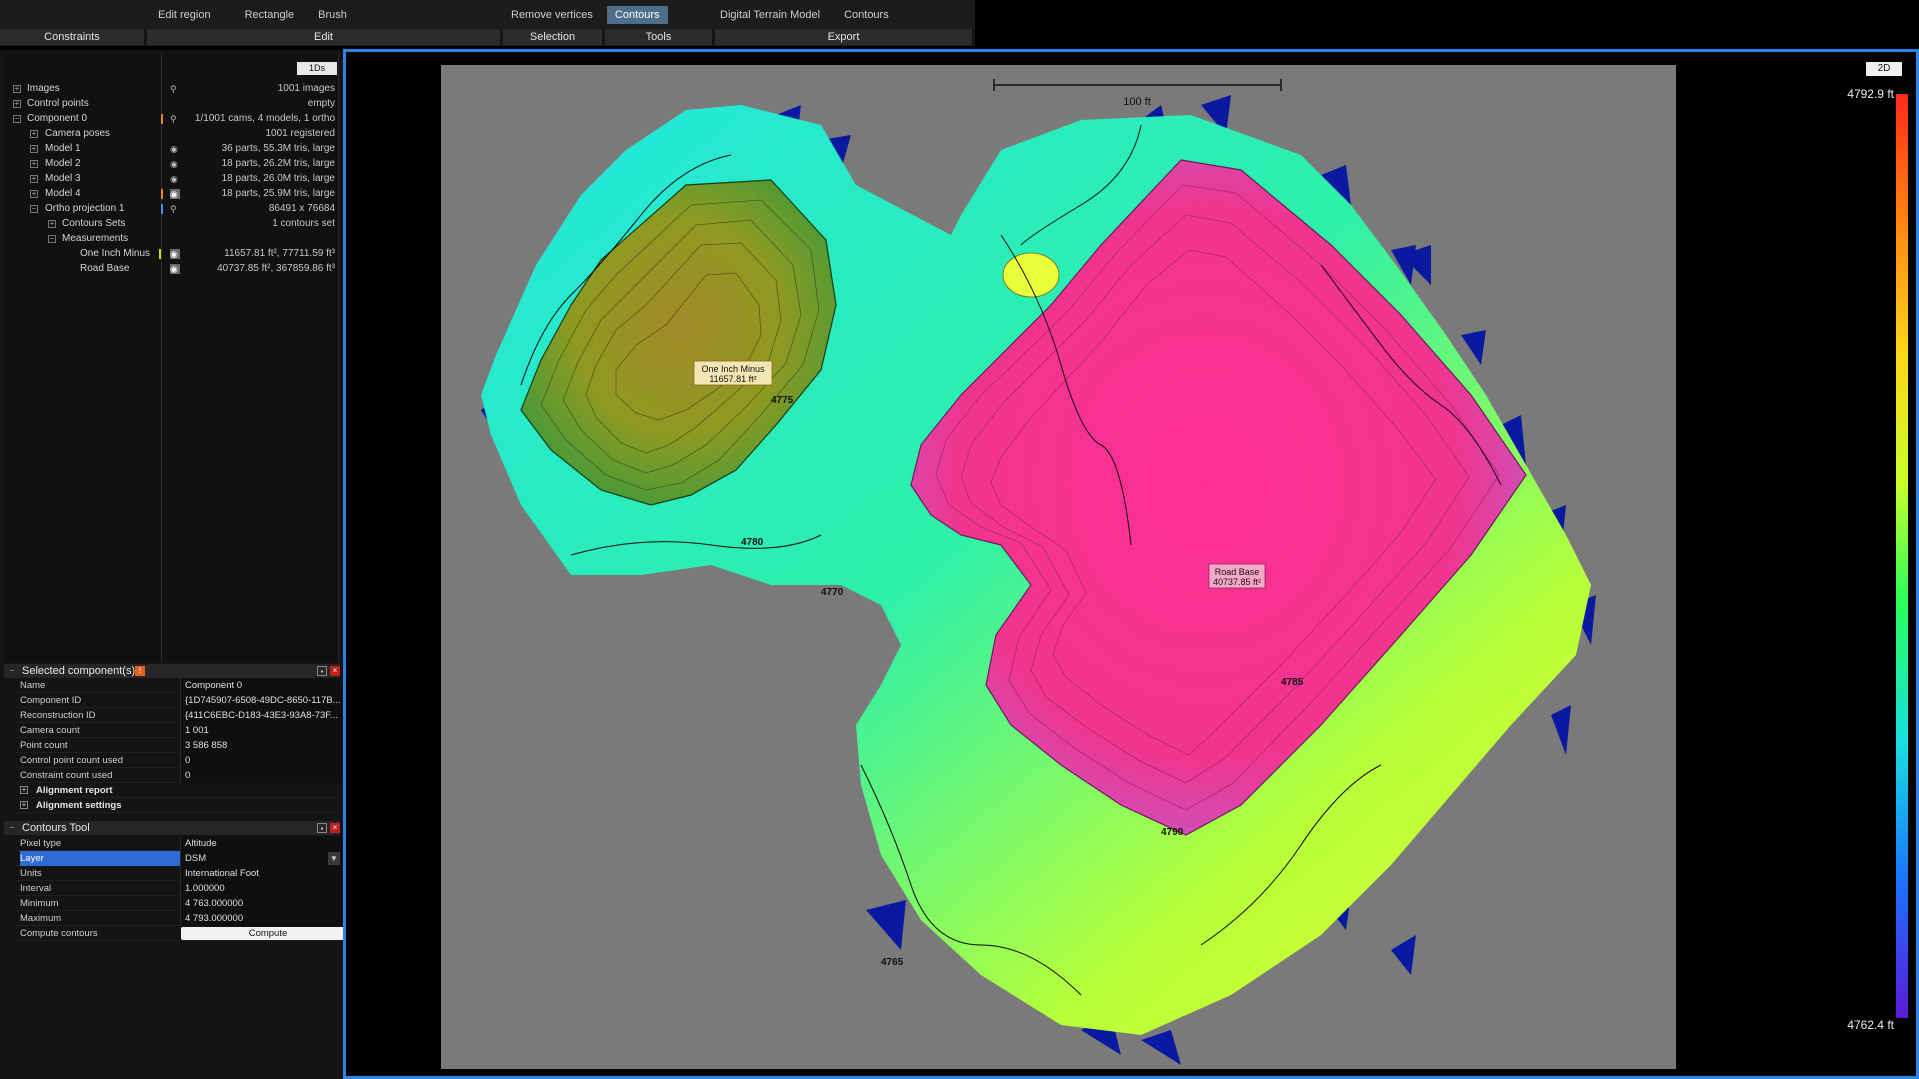  What do you see at coordinates (171, 134) in the screenshot?
I see `tree-row-camera-poses: + Camera poses 1001 registered` at bounding box center [171, 134].